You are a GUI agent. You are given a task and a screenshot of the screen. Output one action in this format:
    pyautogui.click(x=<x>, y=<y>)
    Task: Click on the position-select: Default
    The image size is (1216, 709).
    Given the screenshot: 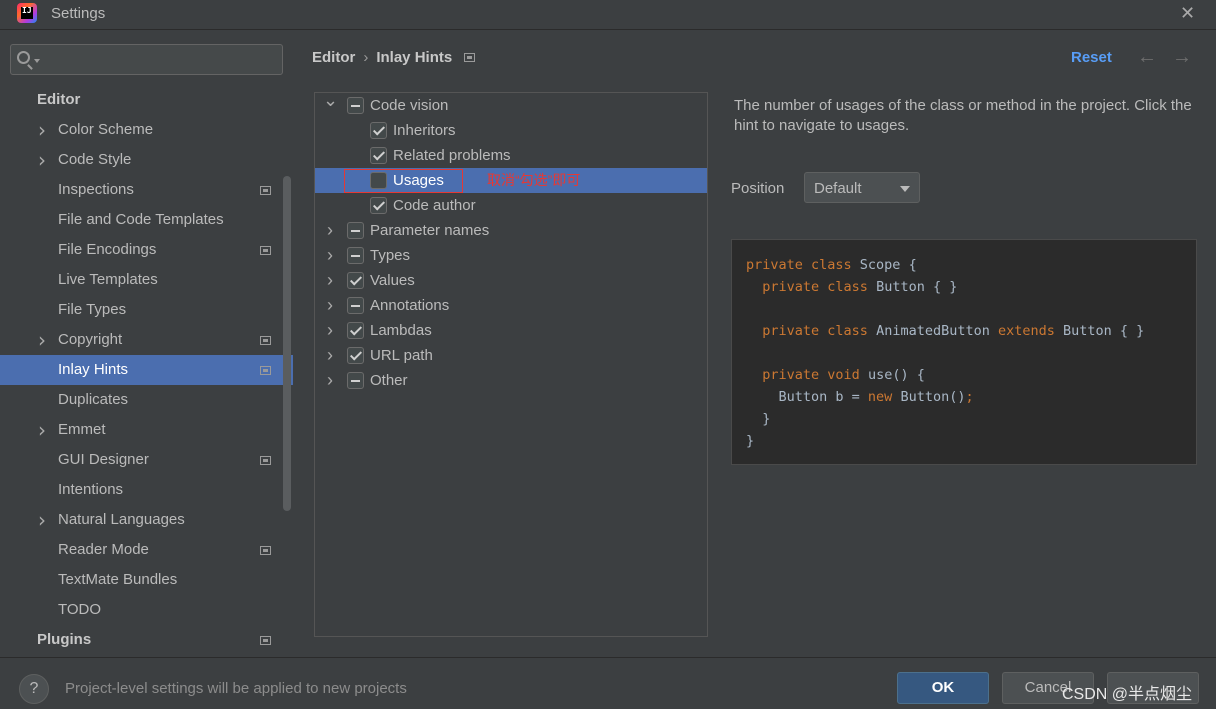 What is the action you would take?
    pyautogui.click(x=862, y=187)
    